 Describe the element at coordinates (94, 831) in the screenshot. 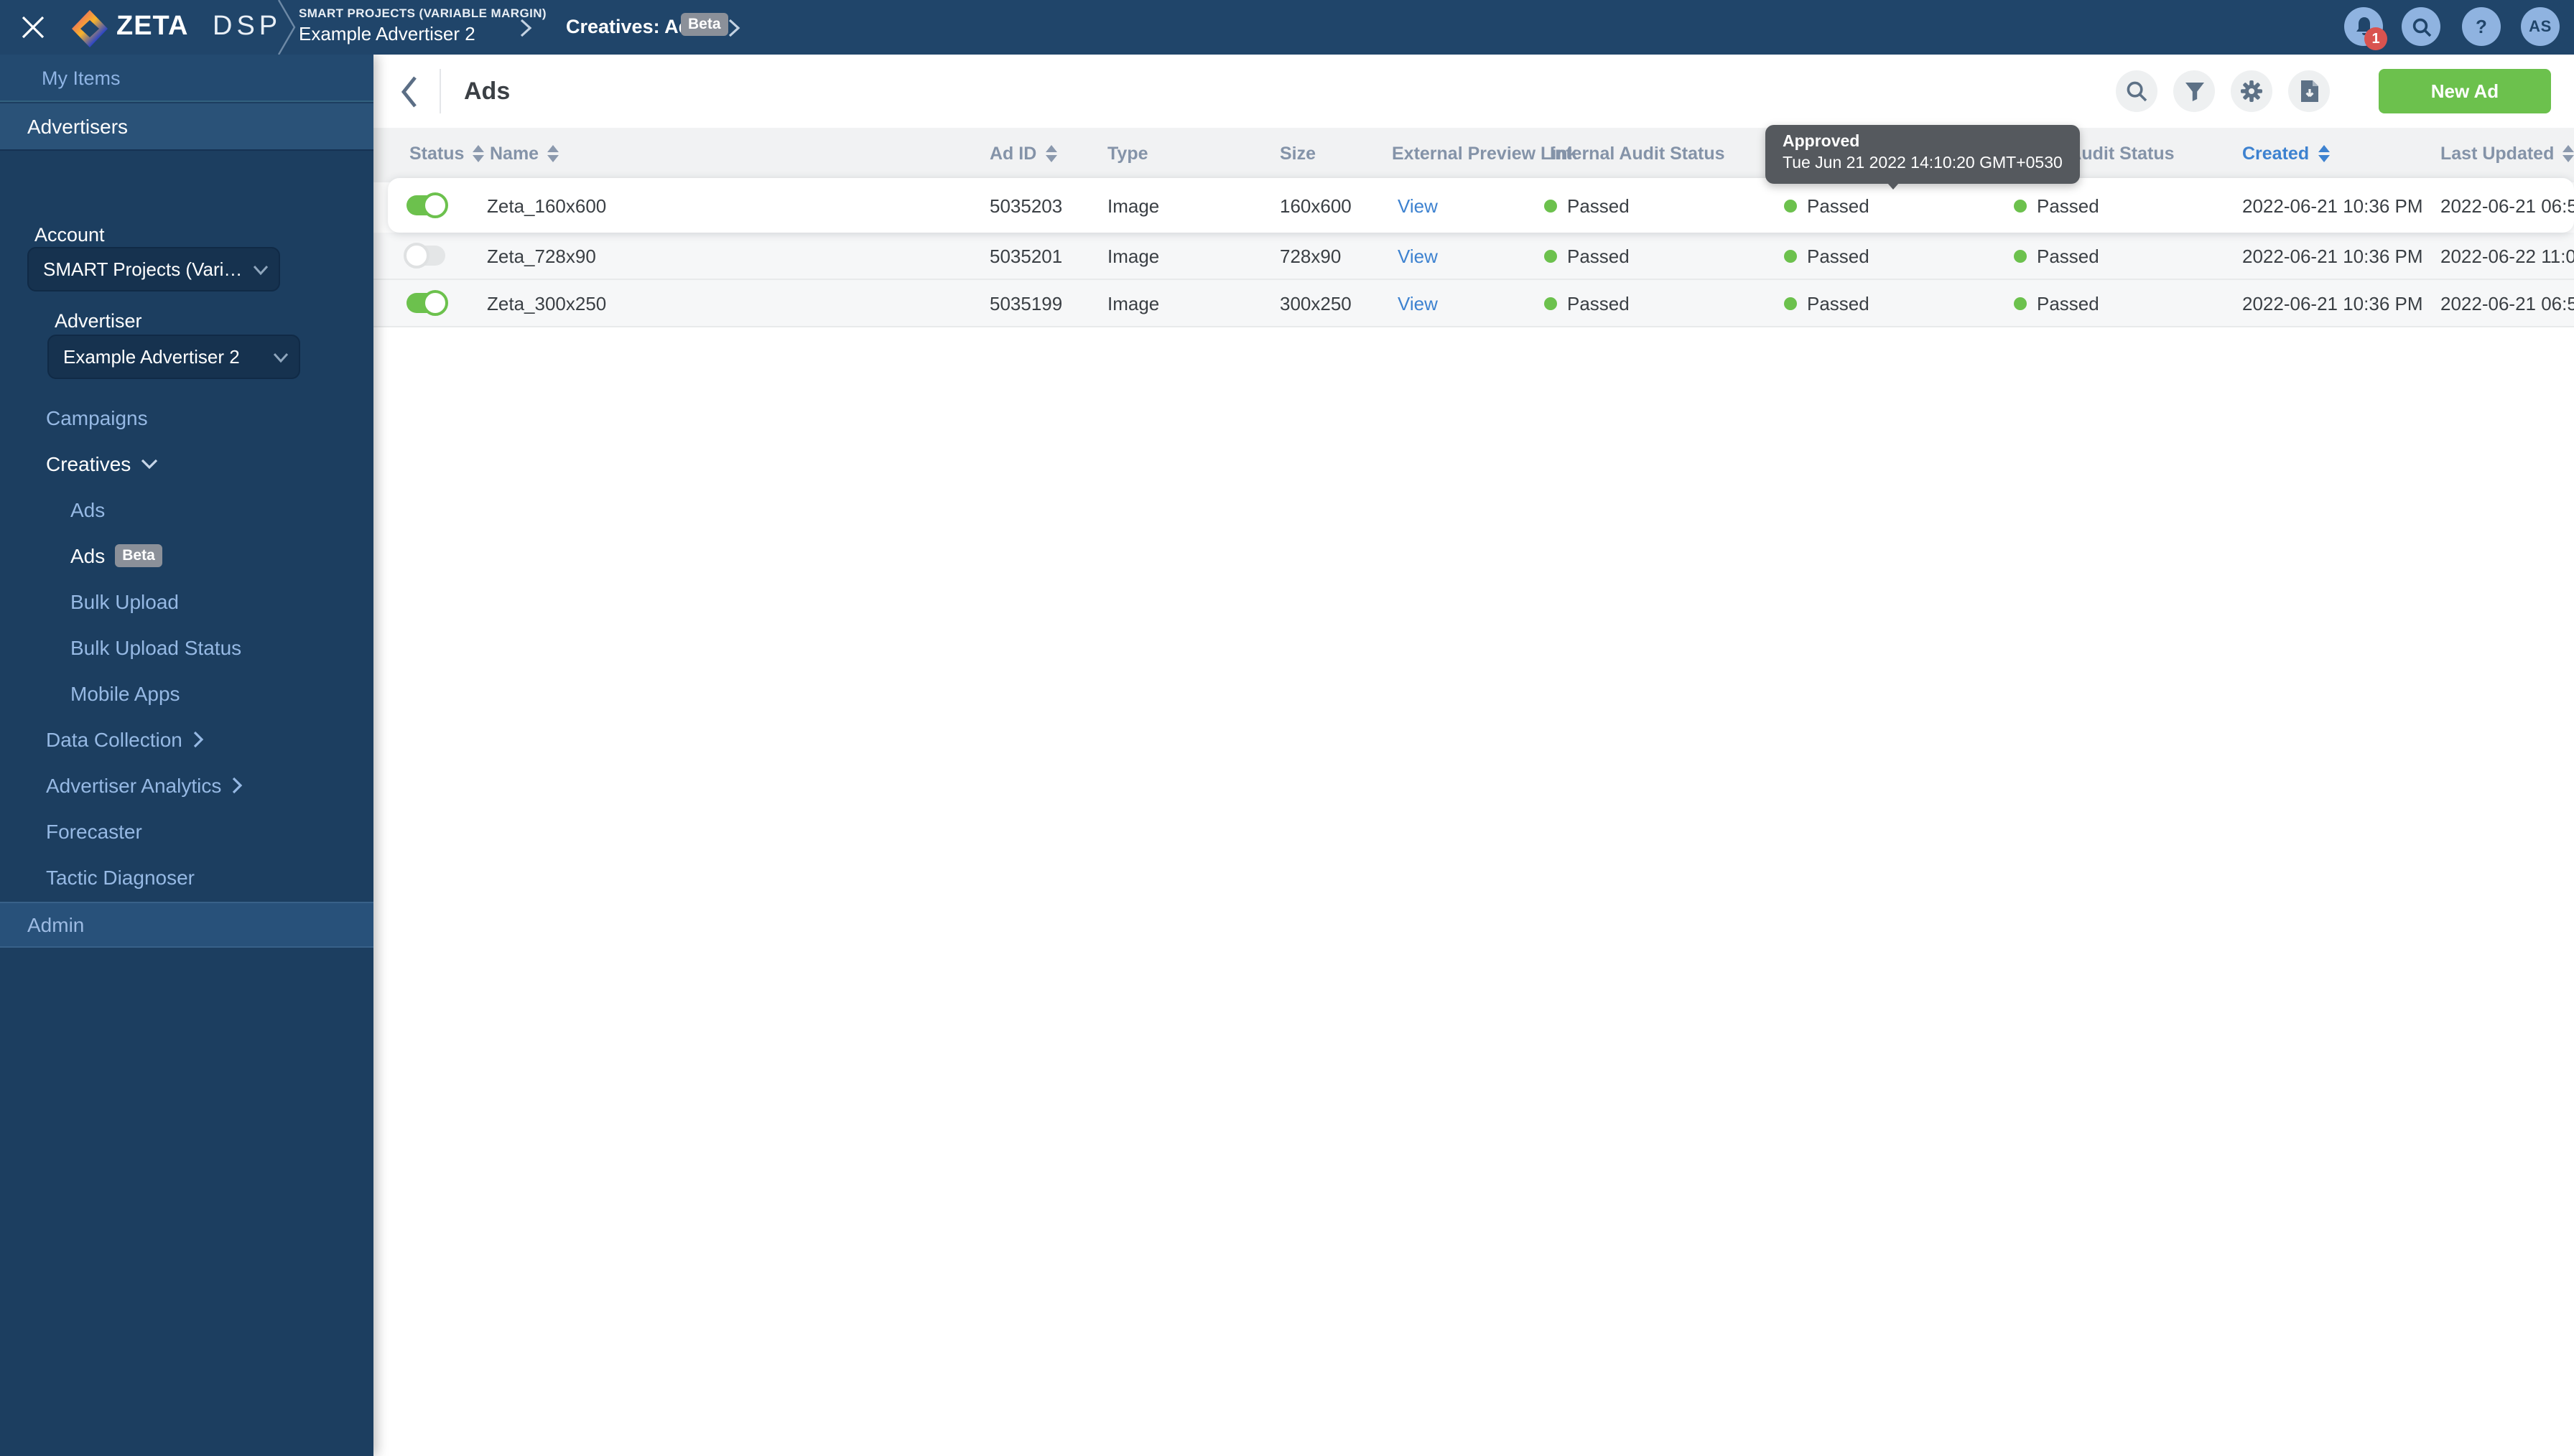

I see `sidebar-item-forecaster: Forecaster` at that location.